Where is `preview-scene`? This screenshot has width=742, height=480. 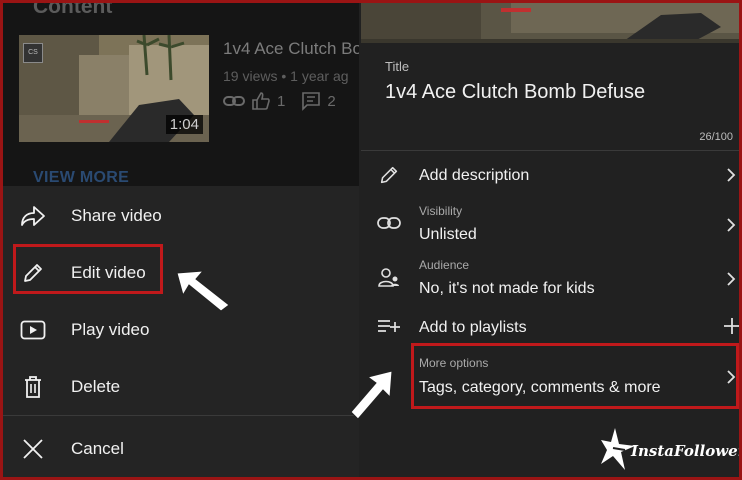
preview-scene is located at coordinates (550, 23).